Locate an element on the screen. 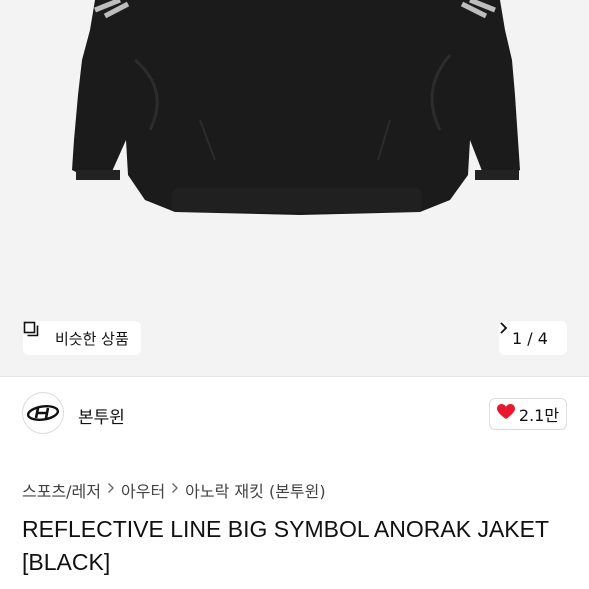 This screenshot has height=589, width=589. brand-name: 본투윈 is located at coordinates (101, 415).